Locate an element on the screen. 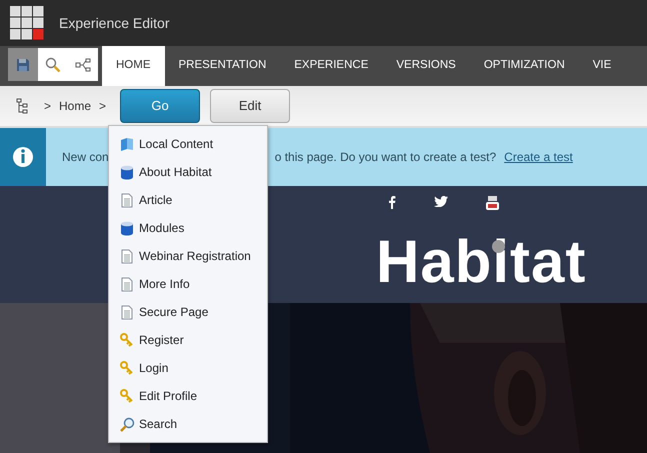  menu-item: Secure Page is located at coordinates (188, 312).